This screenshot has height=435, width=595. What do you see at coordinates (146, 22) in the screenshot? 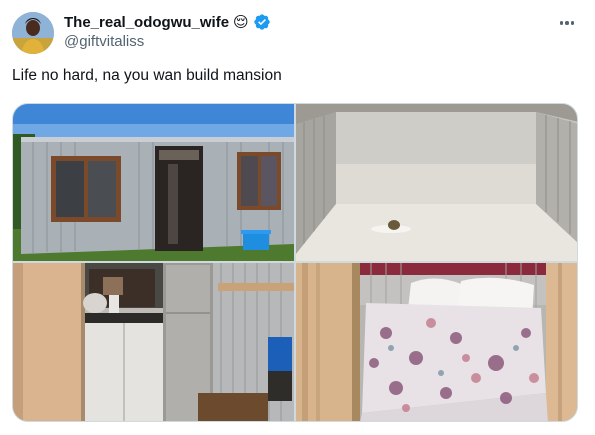
I see `author-display-name: The_real_odogwu_wife` at bounding box center [146, 22].